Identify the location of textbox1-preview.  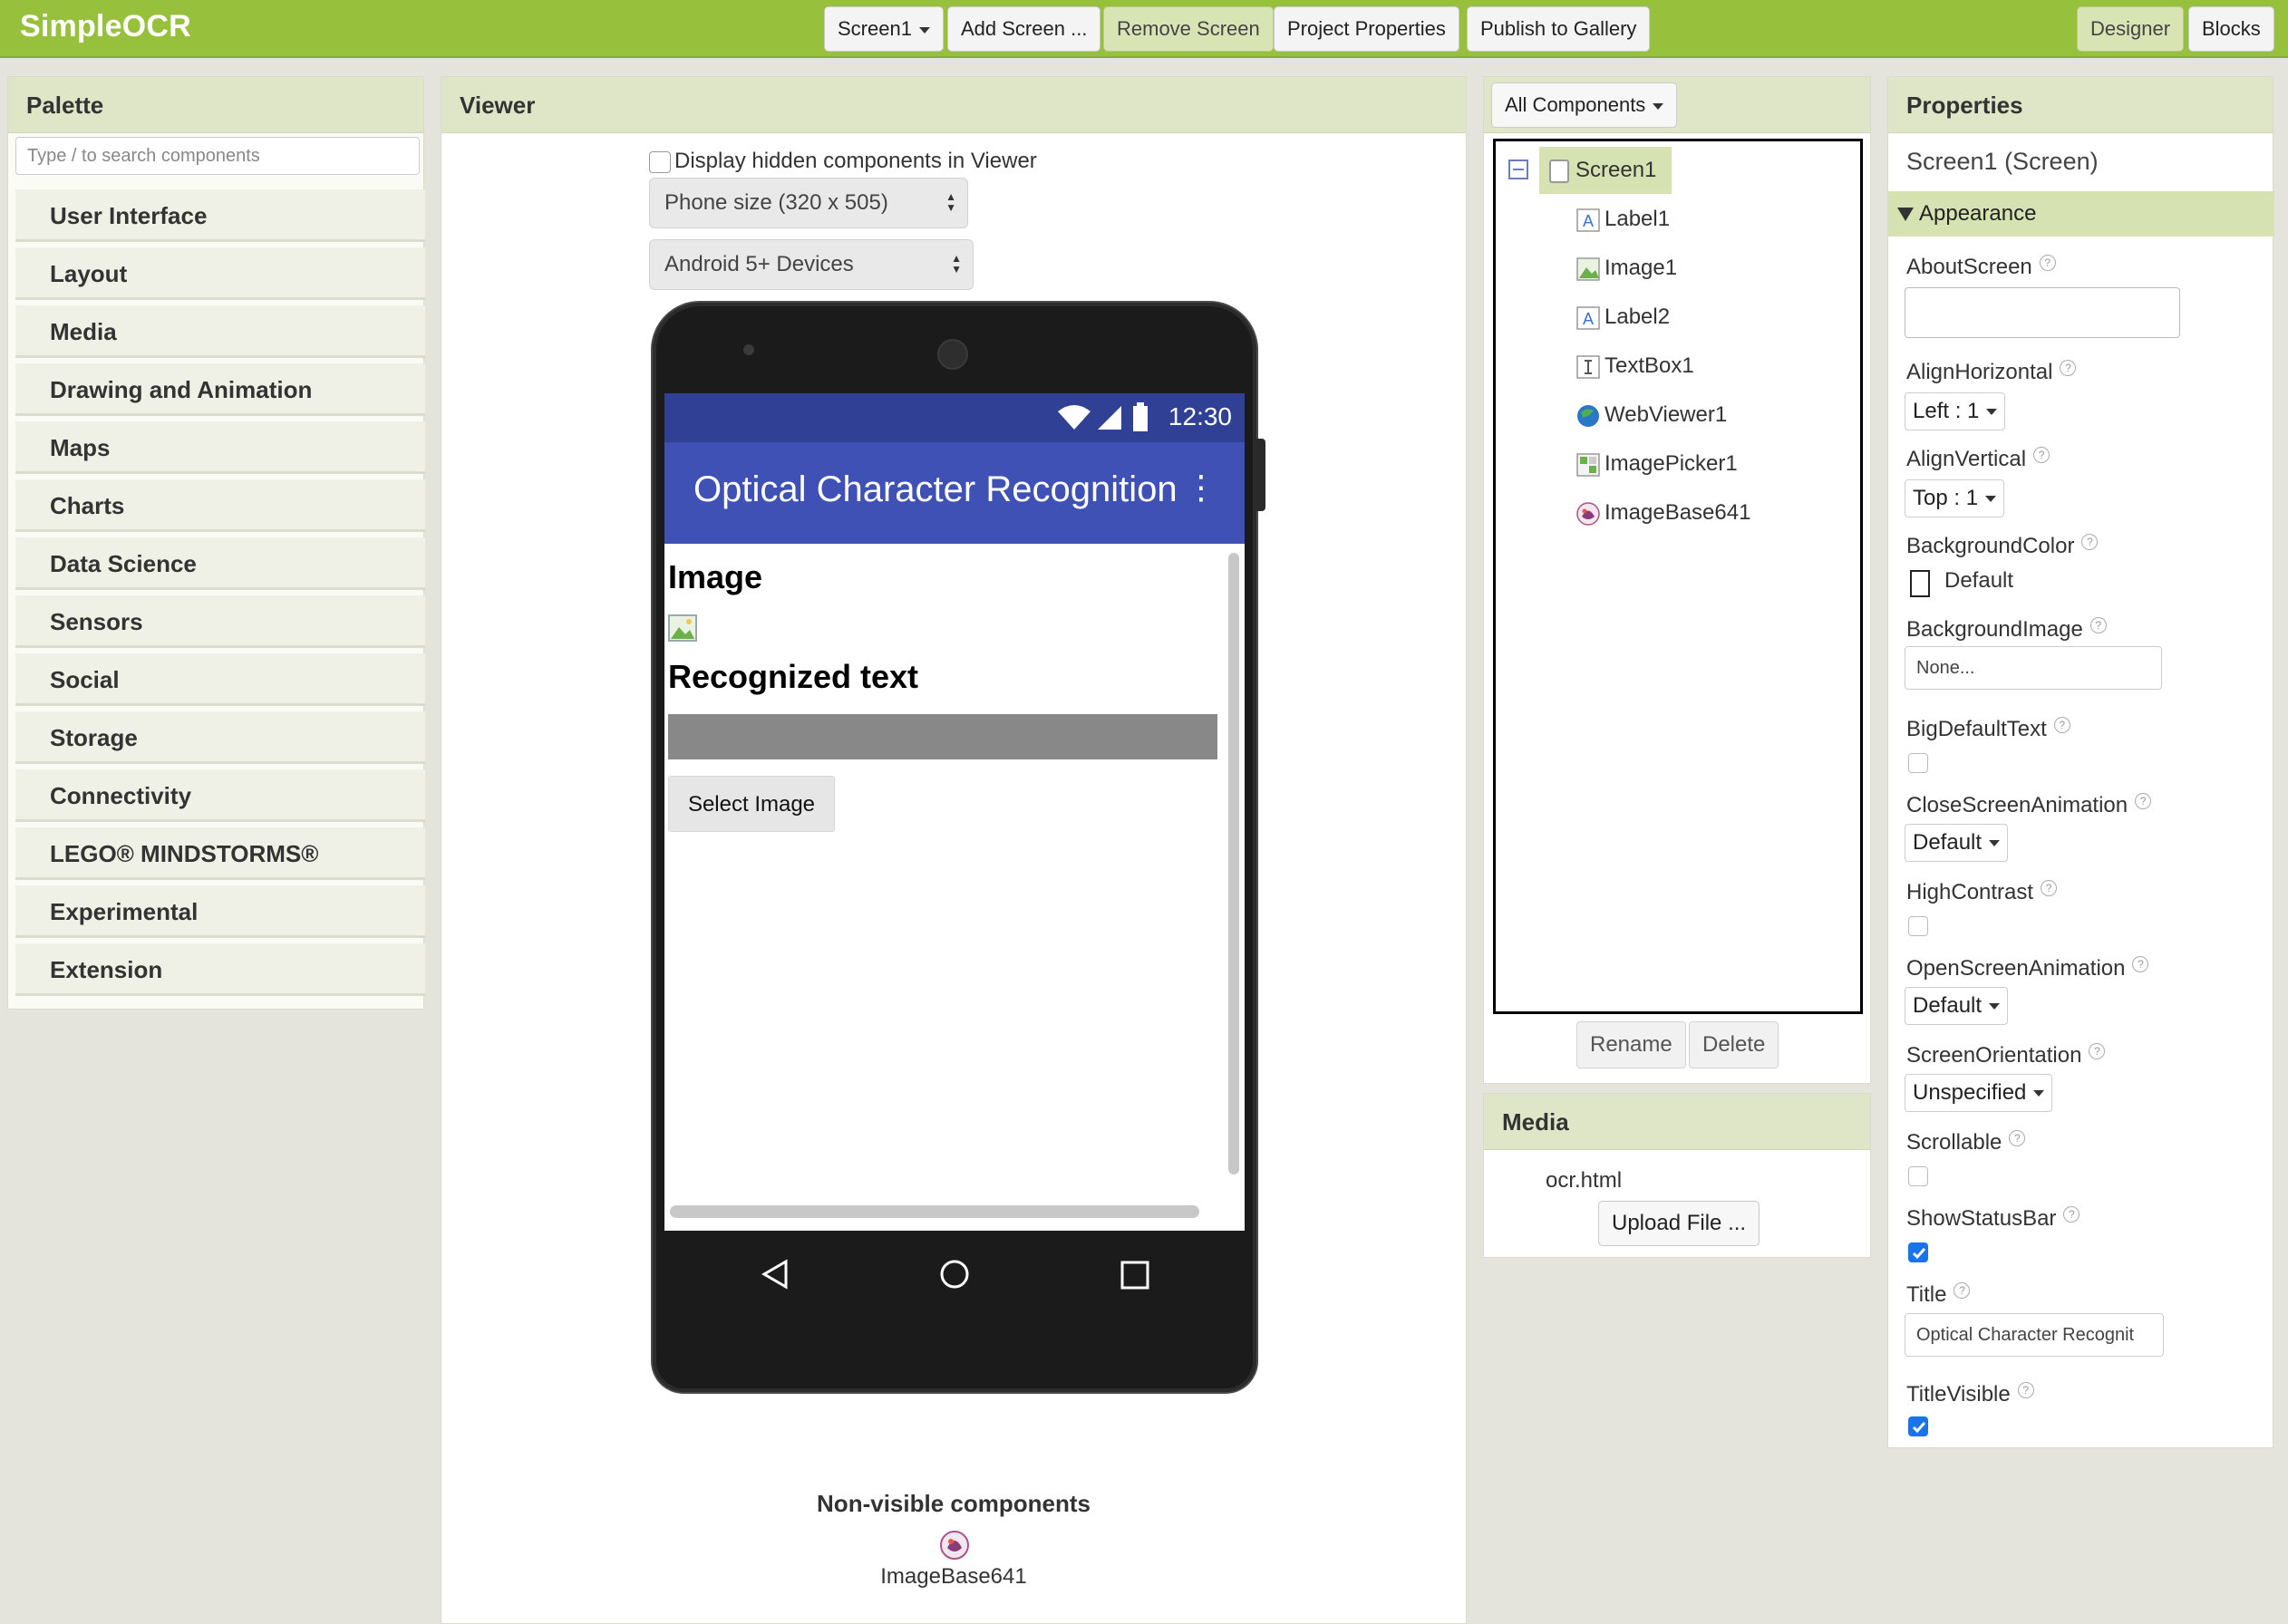
(942, 736).